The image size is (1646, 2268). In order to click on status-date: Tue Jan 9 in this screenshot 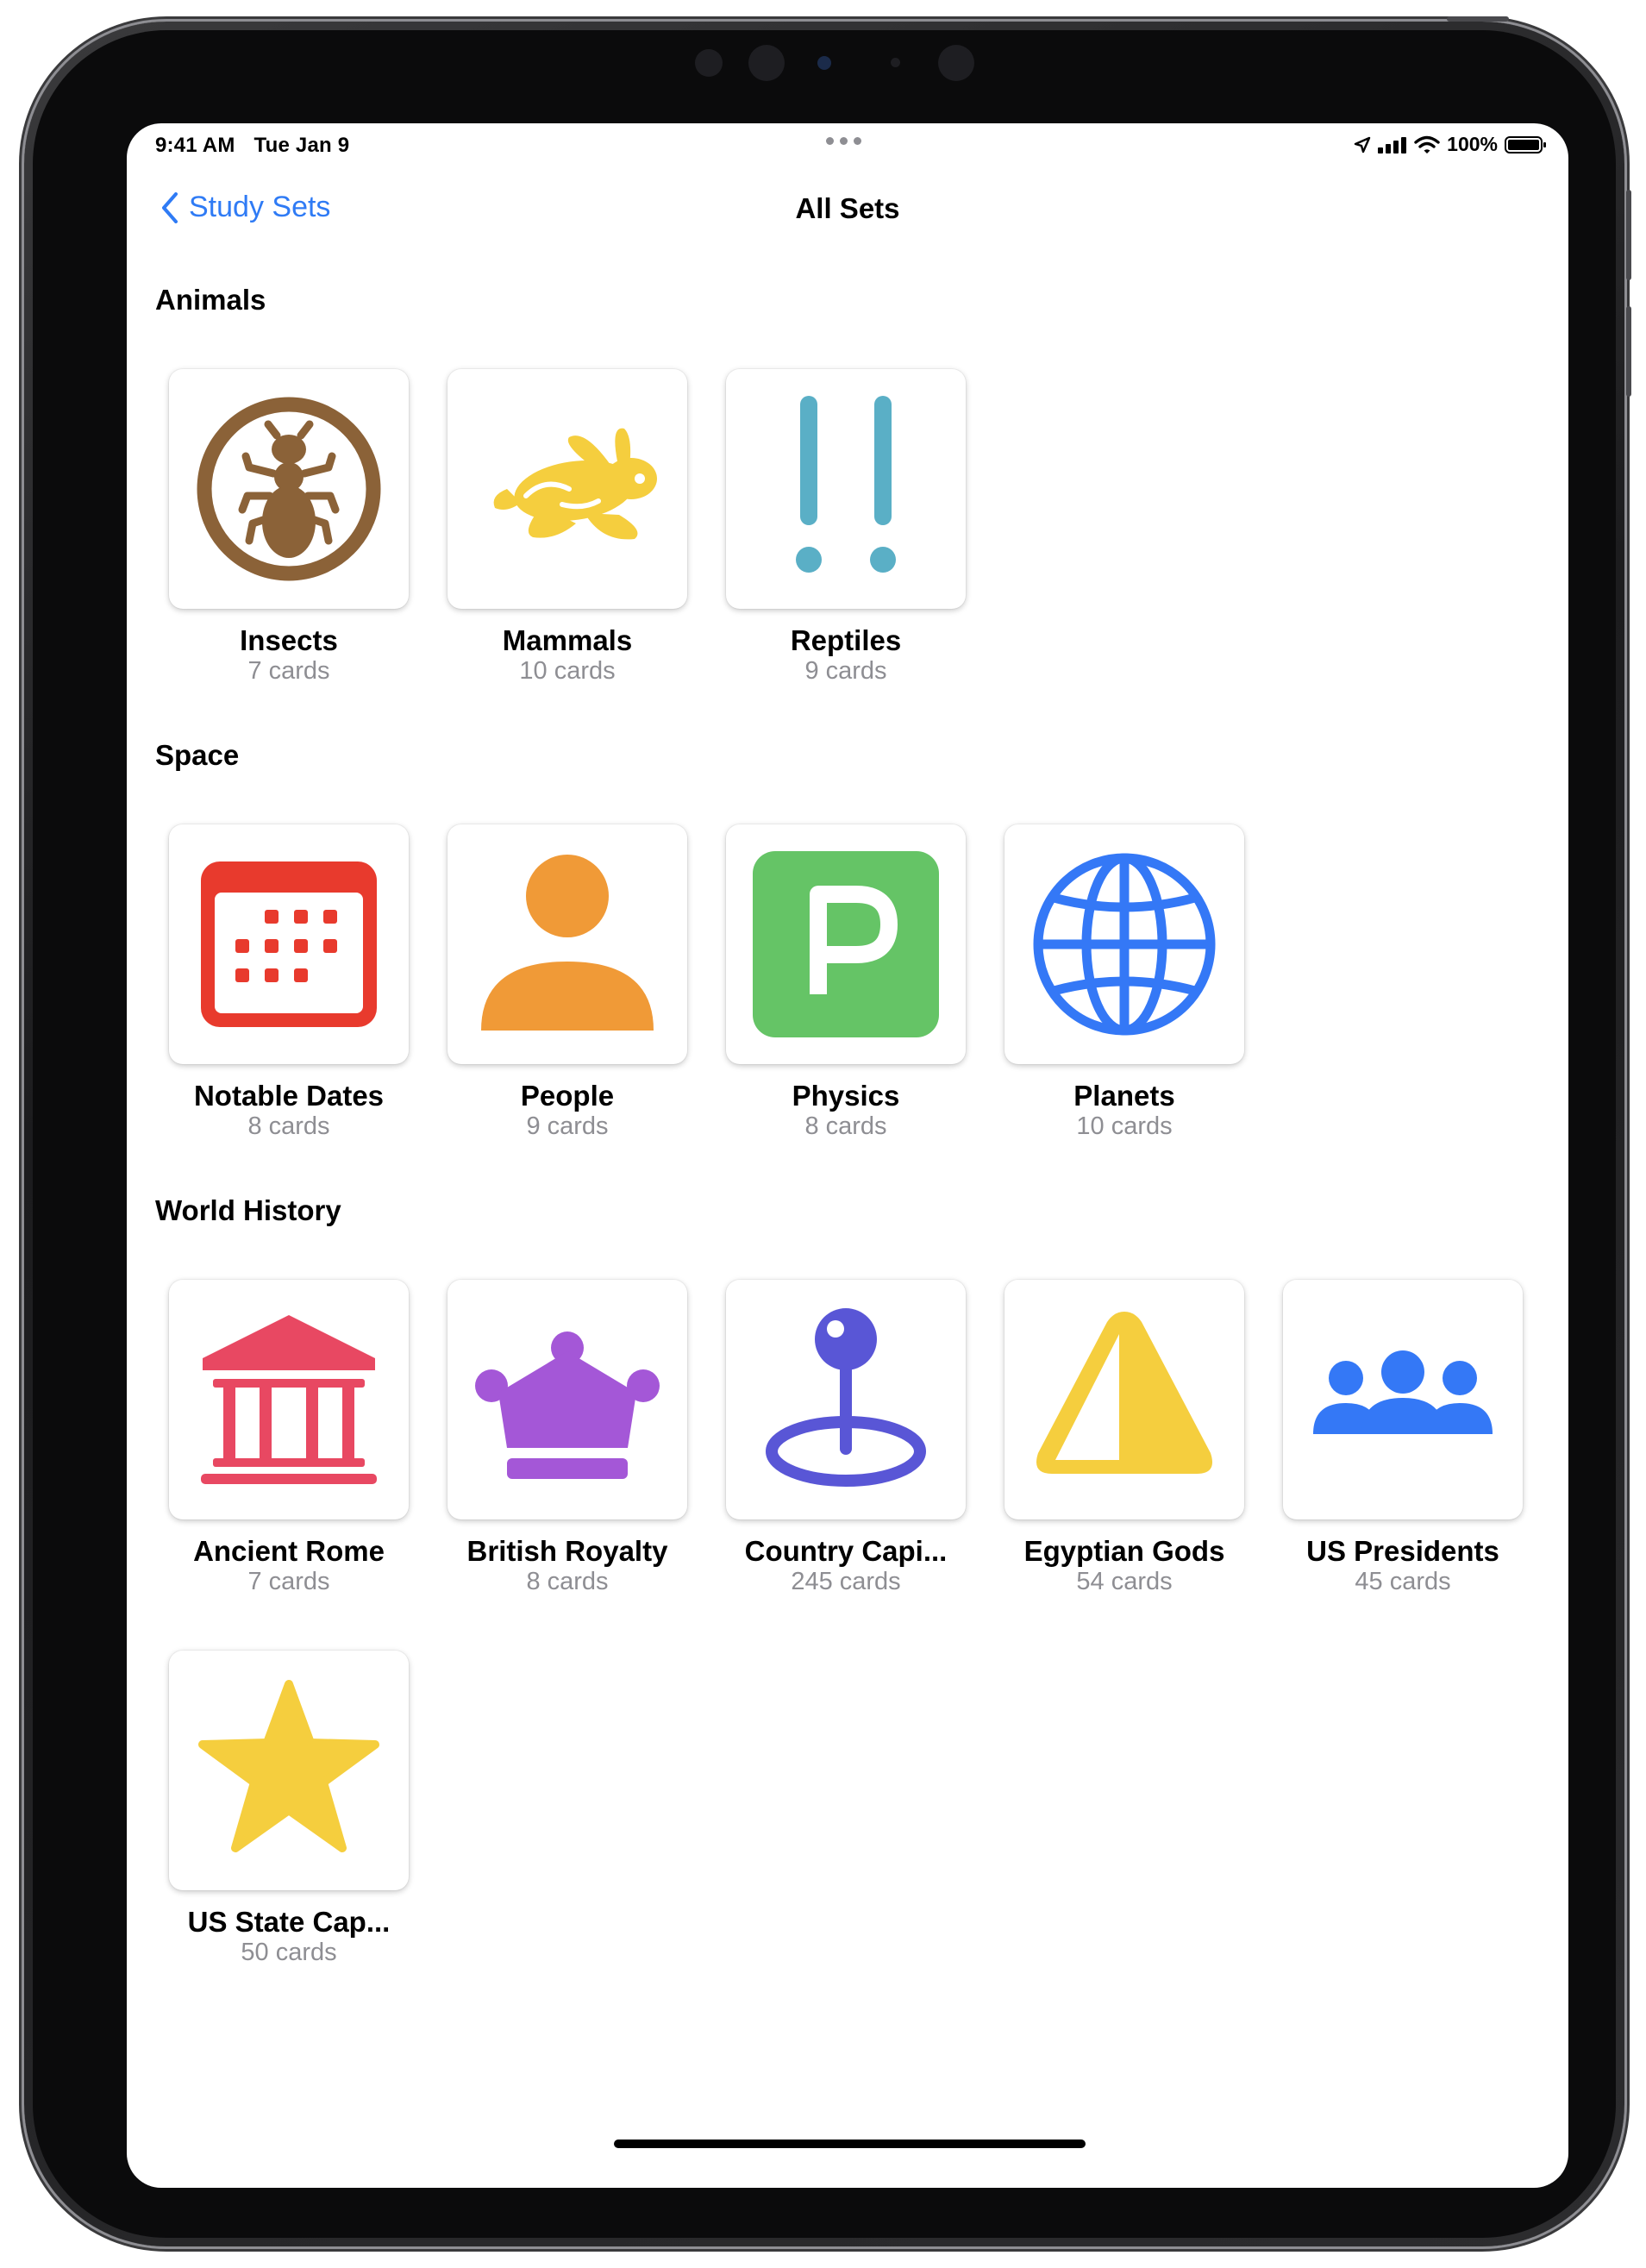, I will do `click(302, 145)`.